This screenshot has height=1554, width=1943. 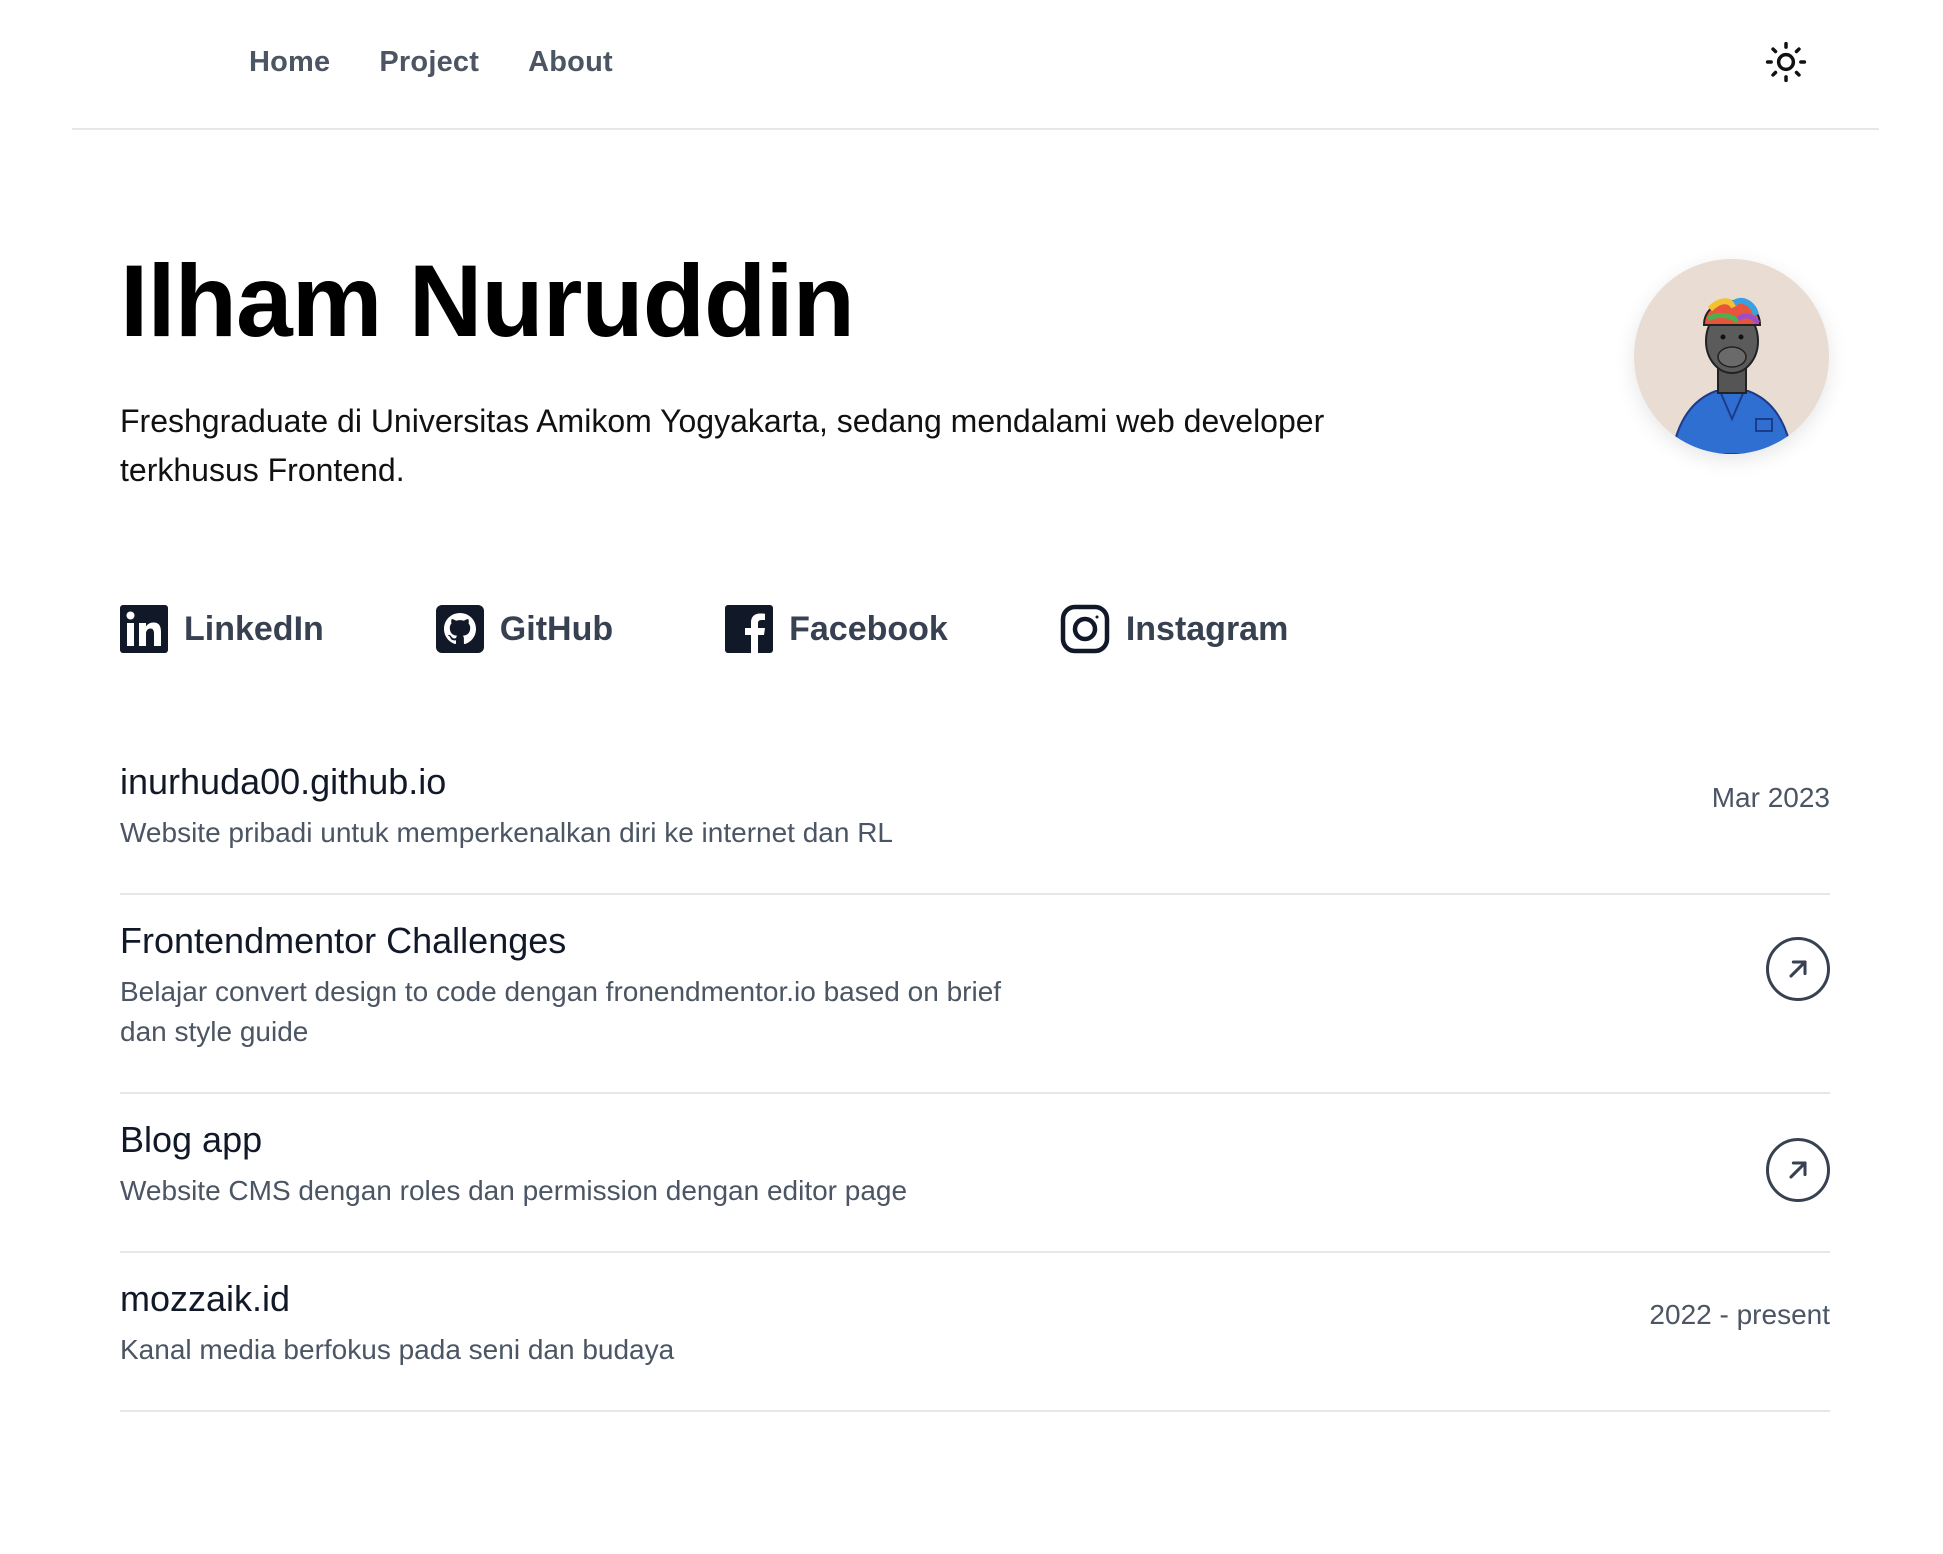 What do you see at coordinates (868, 628) in the screenshot?
I see `social-label-facebook: Facebook` at bounding box center [868, 628].